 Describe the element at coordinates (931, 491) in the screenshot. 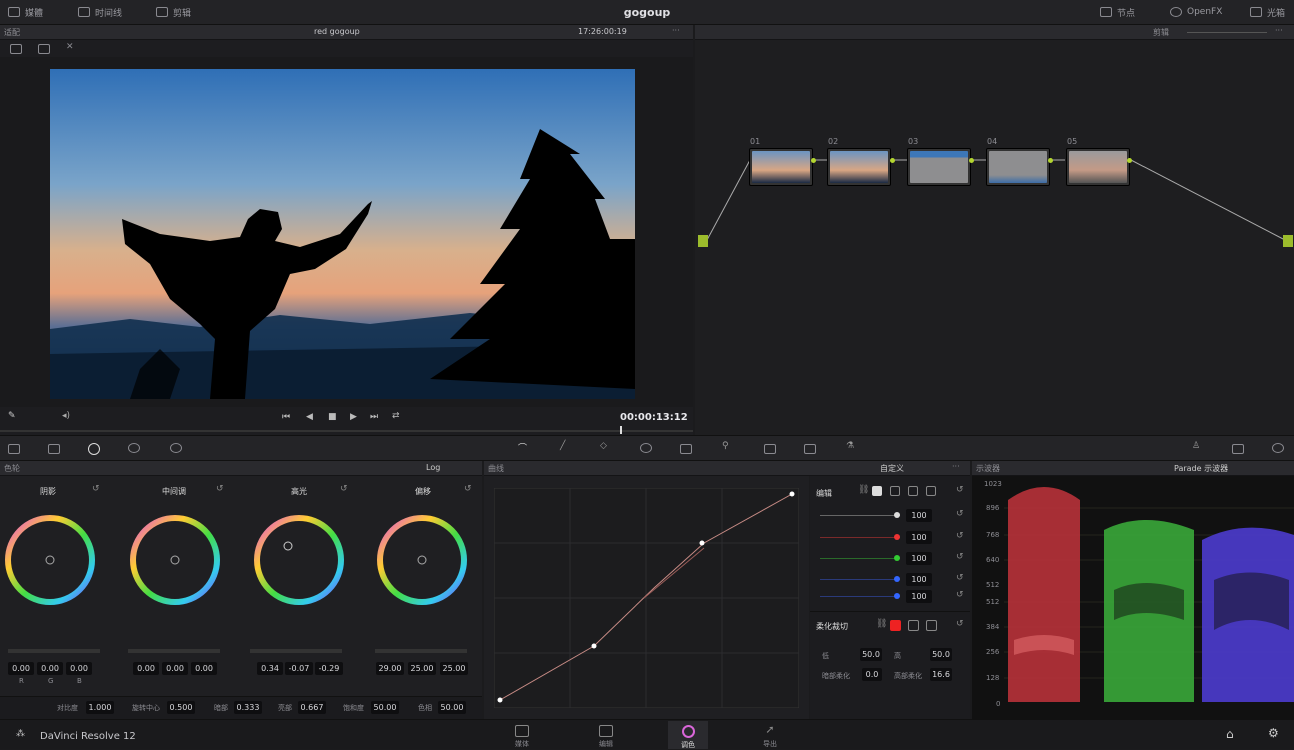

I see `channel-b-button` at that location.